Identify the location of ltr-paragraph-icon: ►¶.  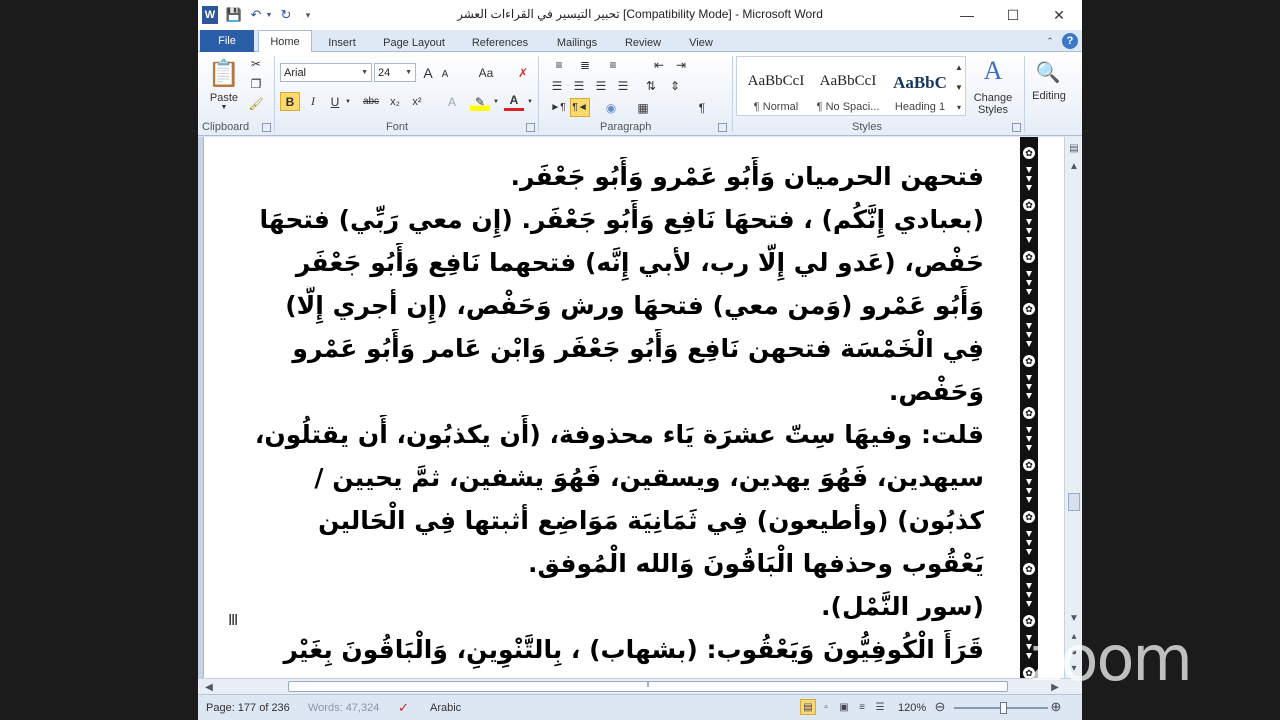
(558, 107).